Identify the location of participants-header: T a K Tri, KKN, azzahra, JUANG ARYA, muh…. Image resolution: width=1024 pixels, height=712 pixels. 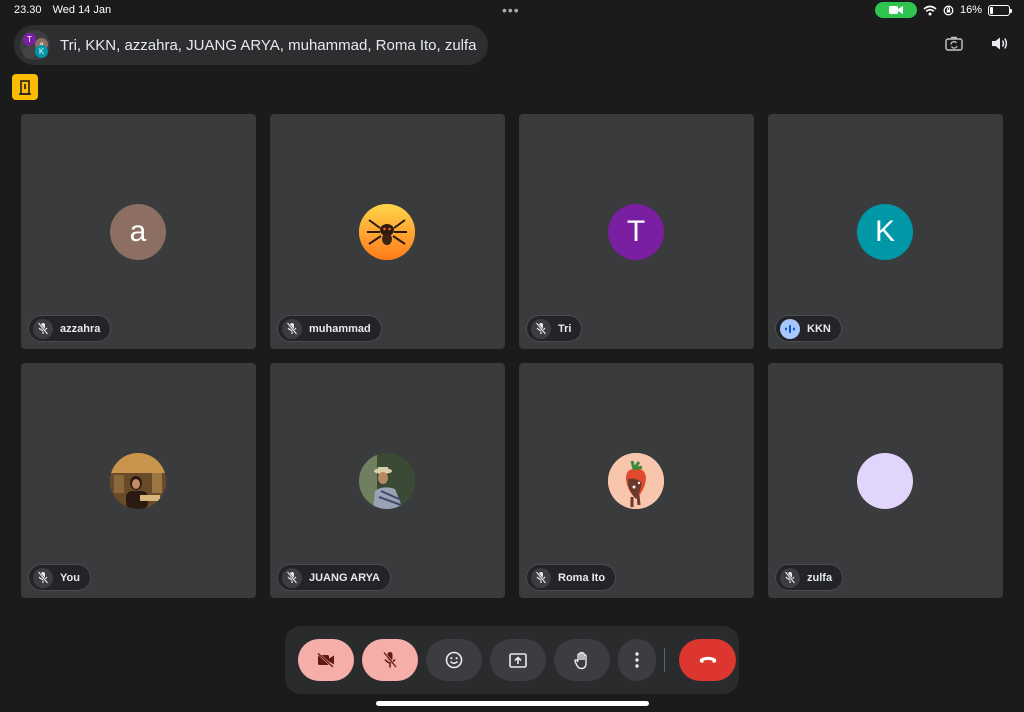
(251, 45).